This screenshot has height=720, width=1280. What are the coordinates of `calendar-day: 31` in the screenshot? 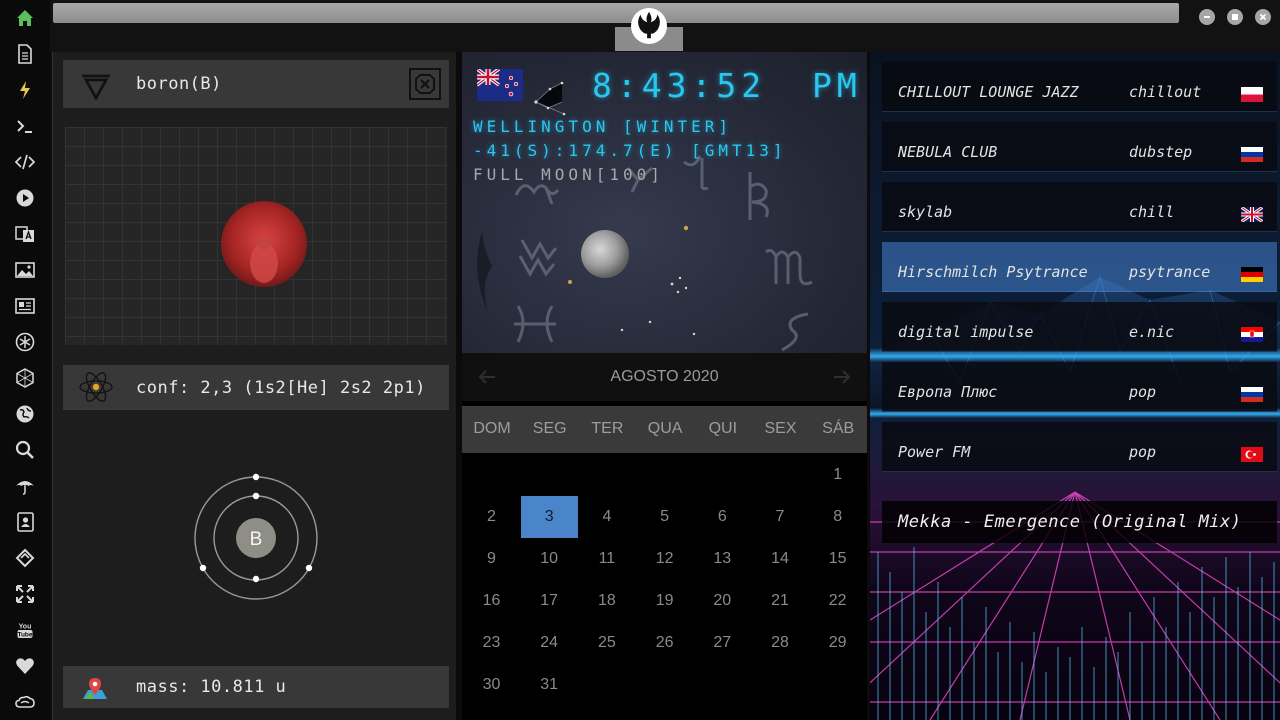 It's located at (549, 685).